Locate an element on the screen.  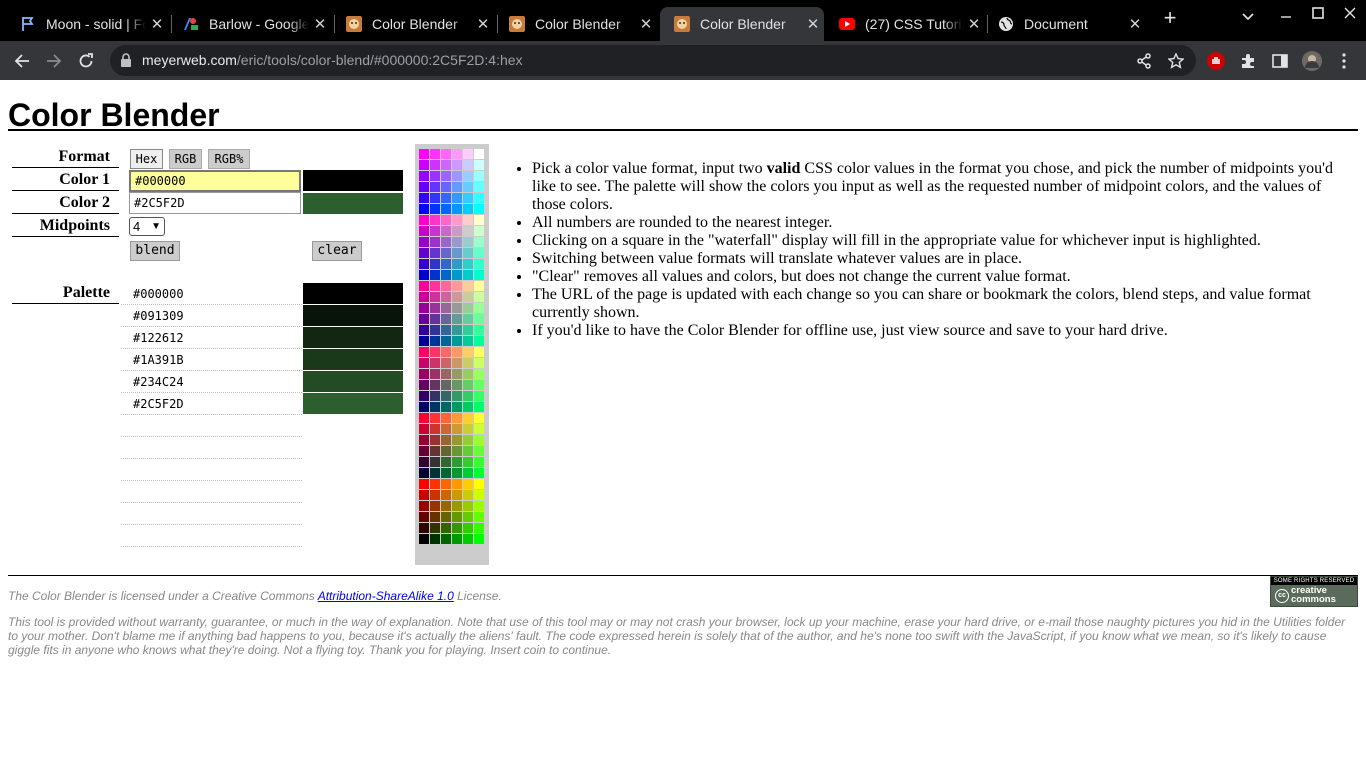
new-tab-icon: + is located at coordinates (1170, 18).